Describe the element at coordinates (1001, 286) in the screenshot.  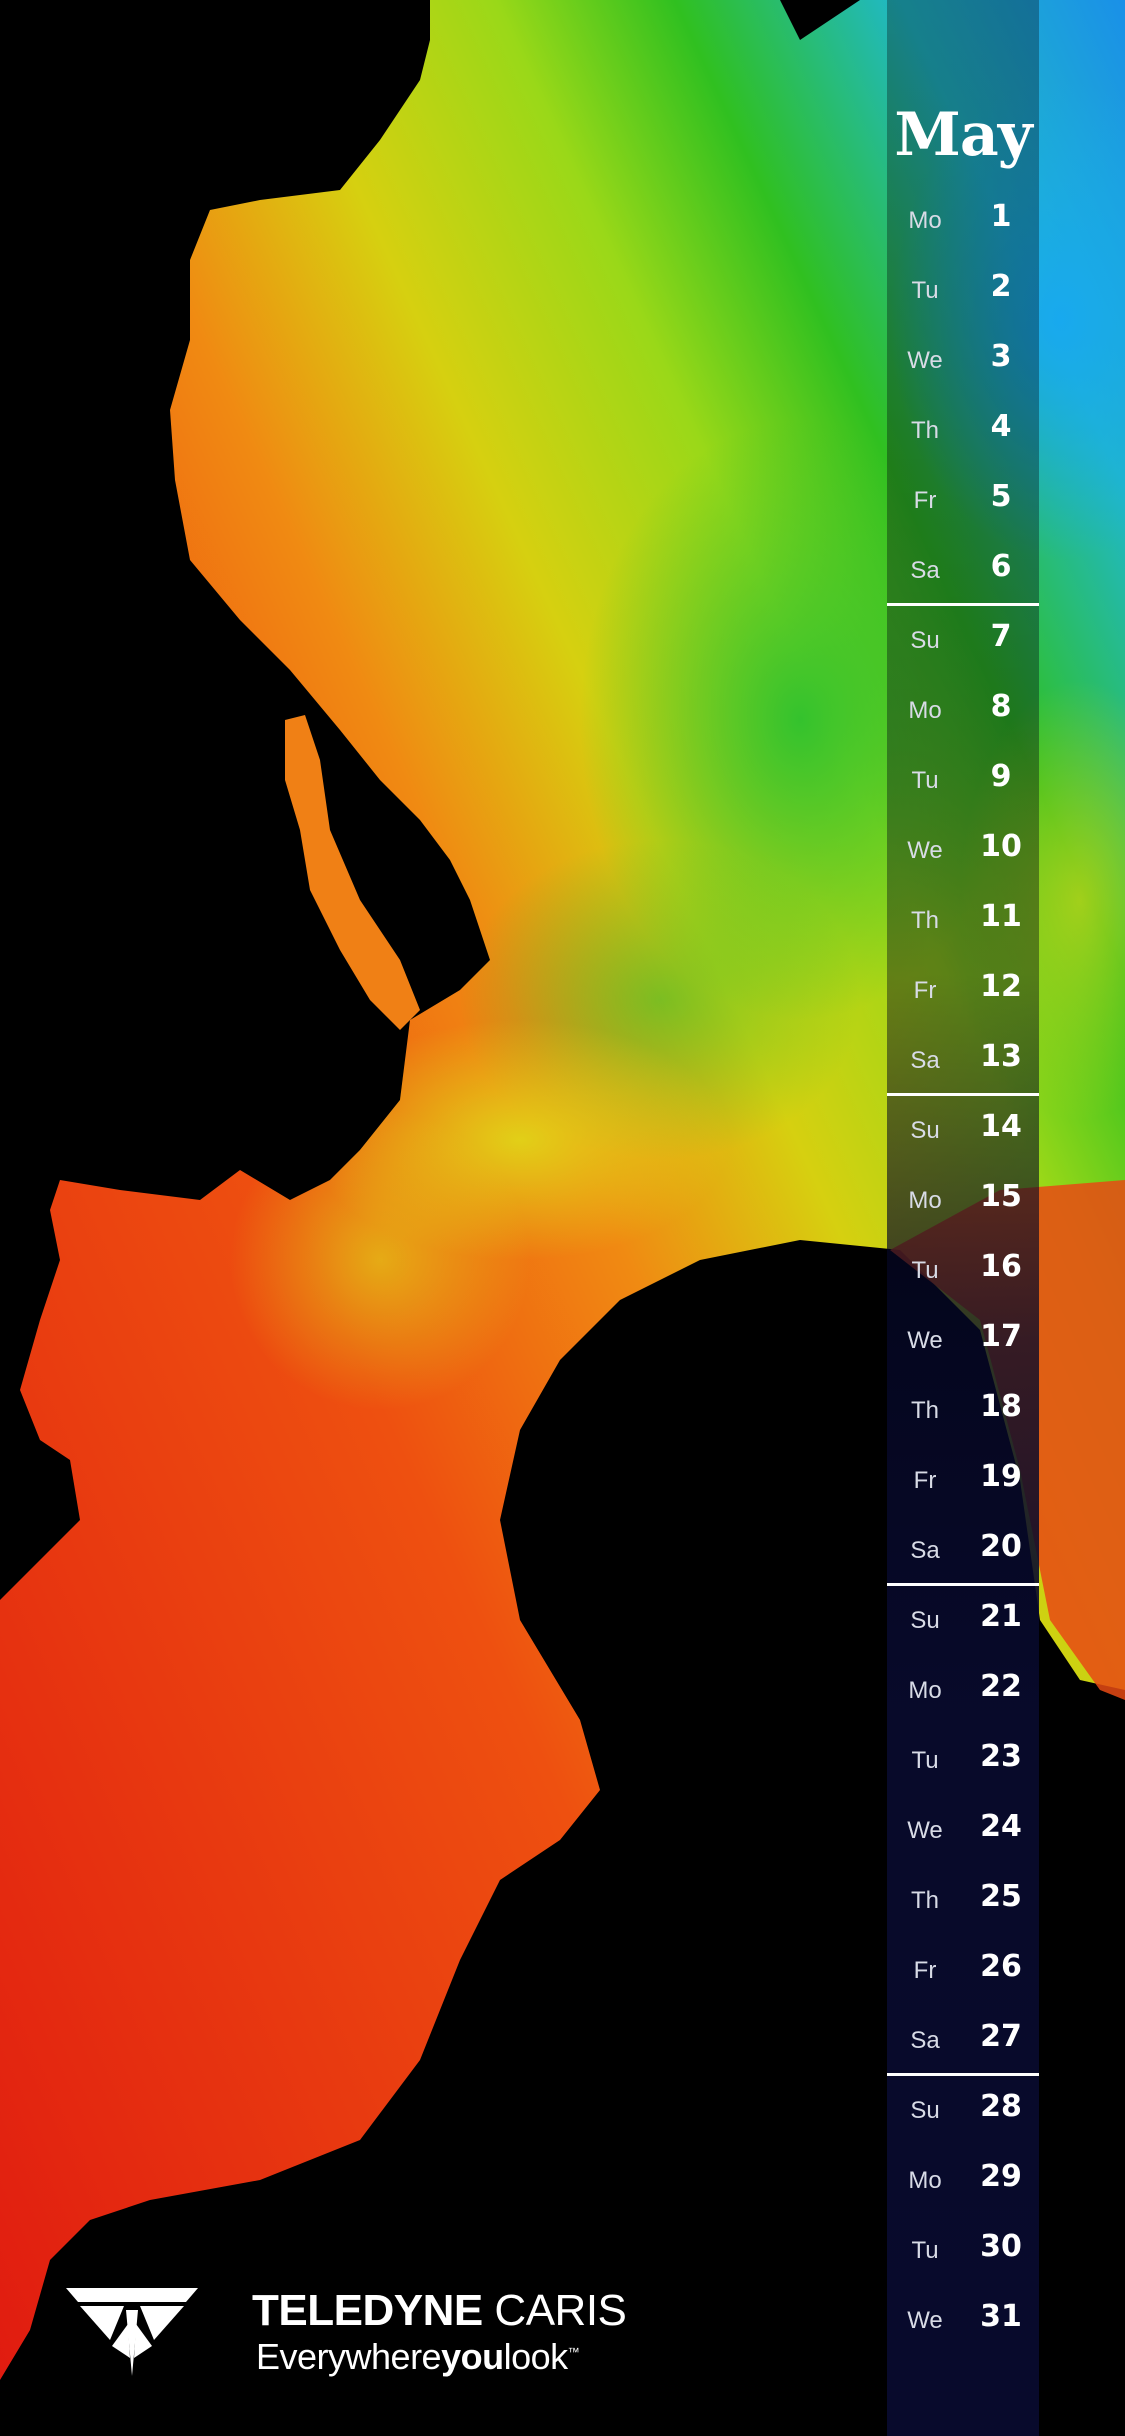
I see `day-number: 2` at that location.